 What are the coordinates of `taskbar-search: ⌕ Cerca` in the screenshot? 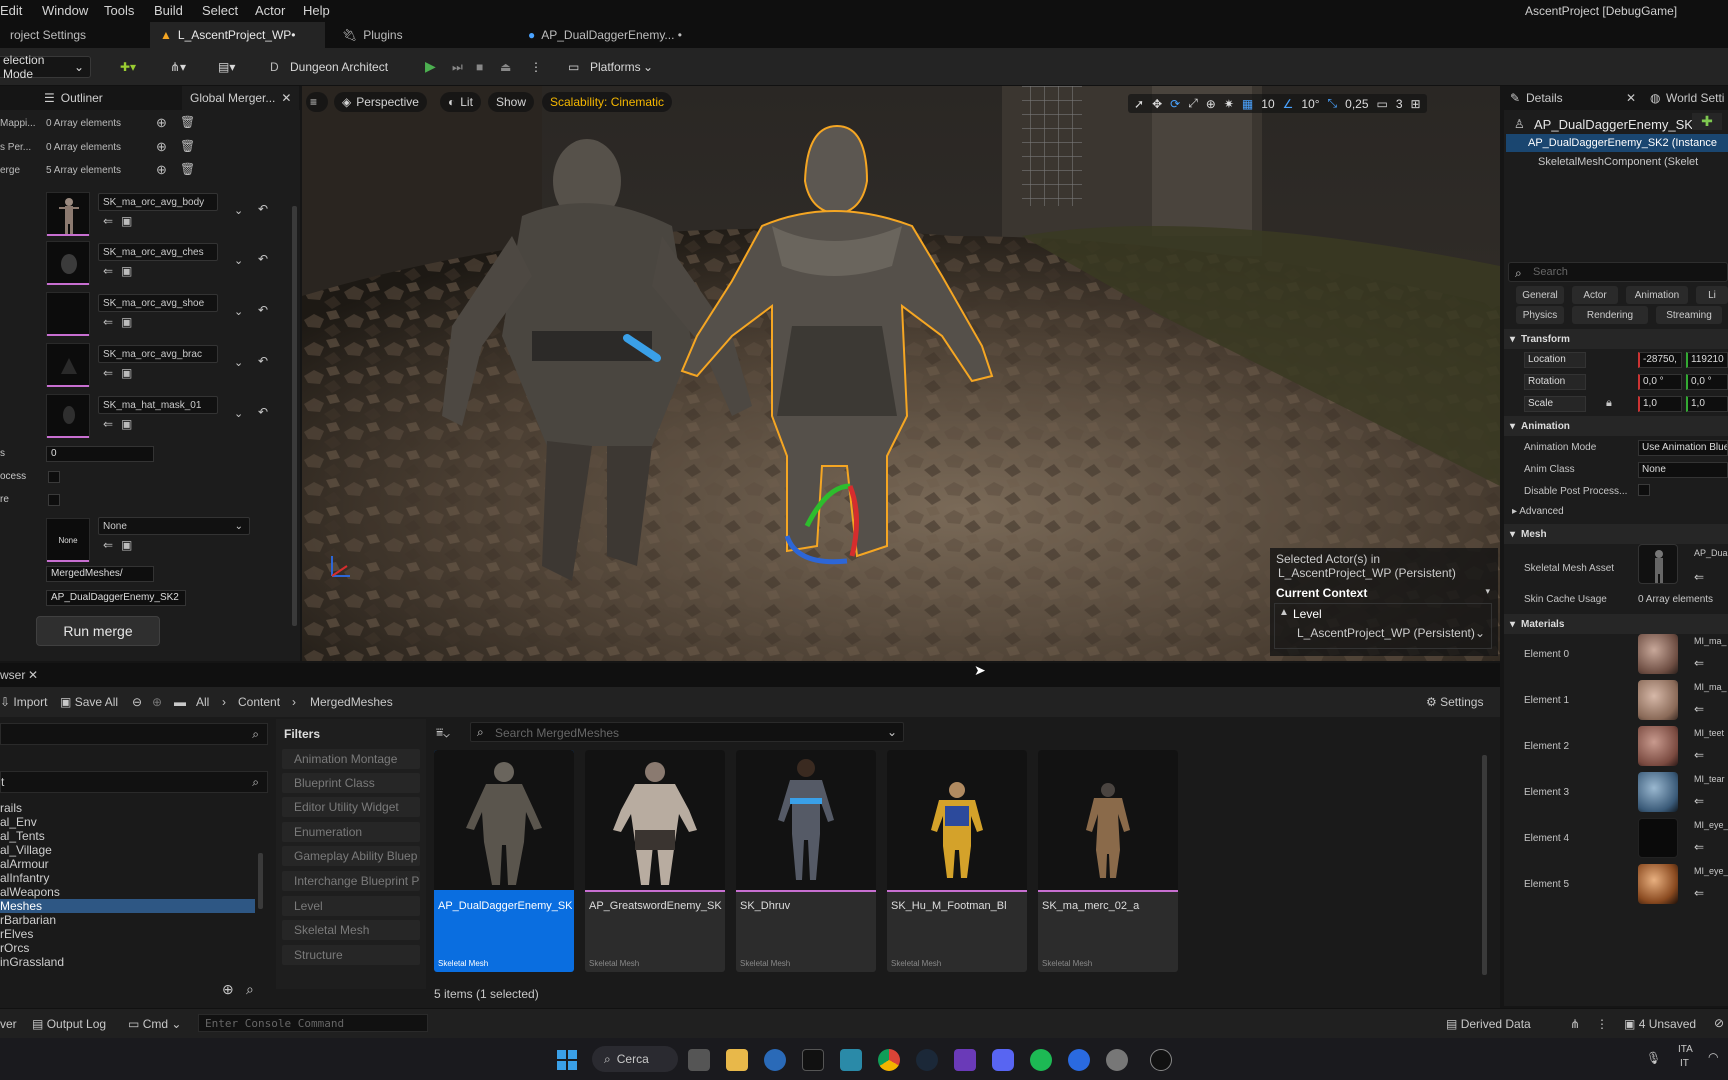 It's located at (635, 1059).